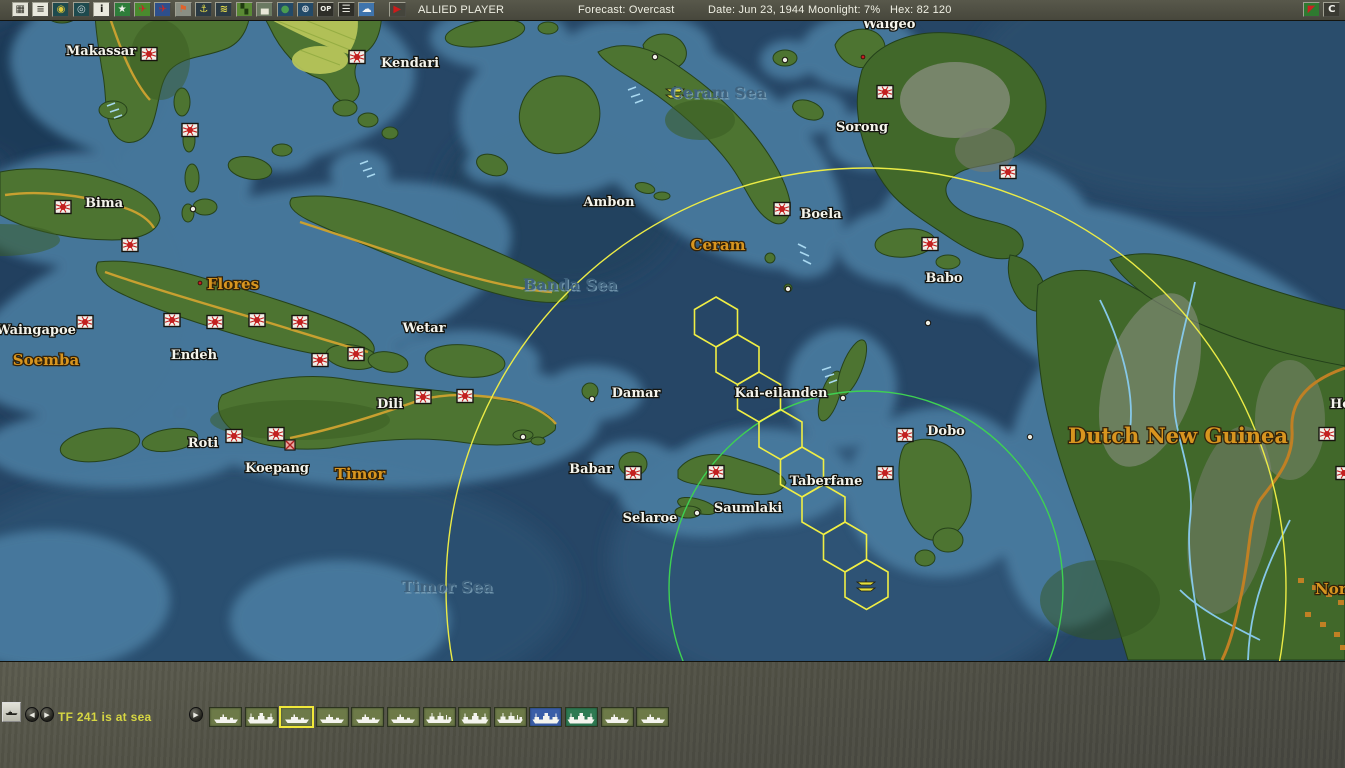 The image size is (1345, 768). I want to click on map-label: Sorong, so click(862, 127).